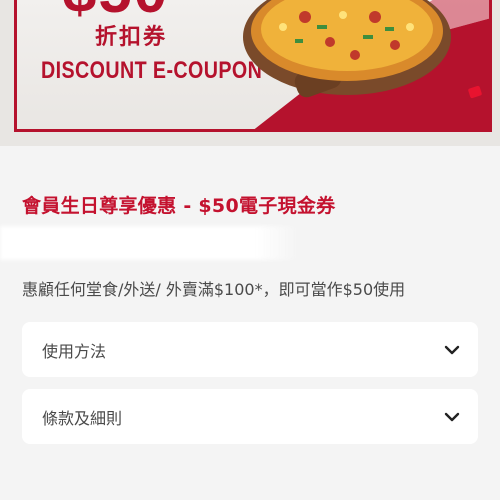  I want to click on redacted-area, so click(150, 243).